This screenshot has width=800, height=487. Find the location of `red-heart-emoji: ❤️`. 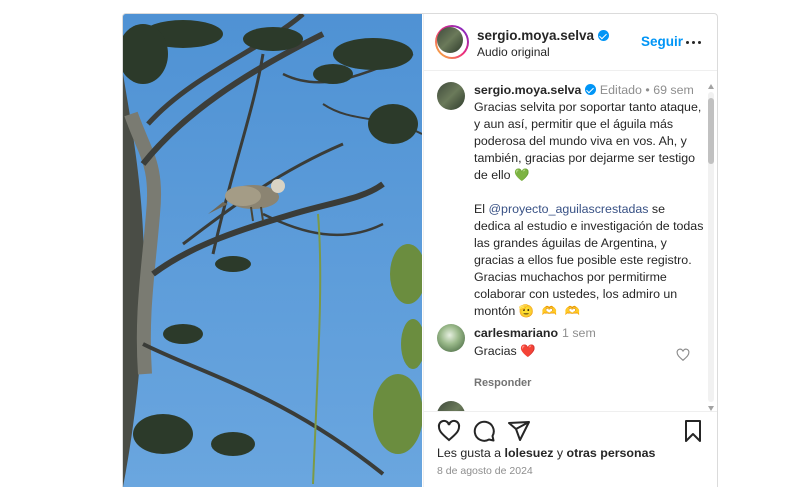

red-heart-emoji: ❤️ is located at coordinates (528, 351).